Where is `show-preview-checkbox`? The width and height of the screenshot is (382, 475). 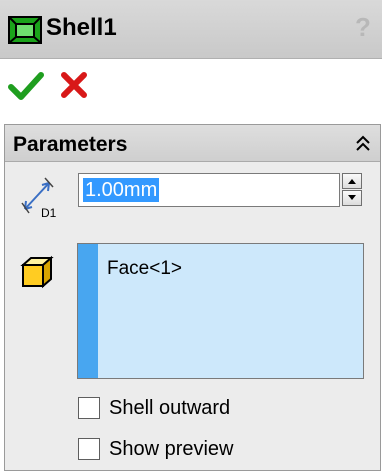 show-preview-checkbox is located at coordinates (89, 449).